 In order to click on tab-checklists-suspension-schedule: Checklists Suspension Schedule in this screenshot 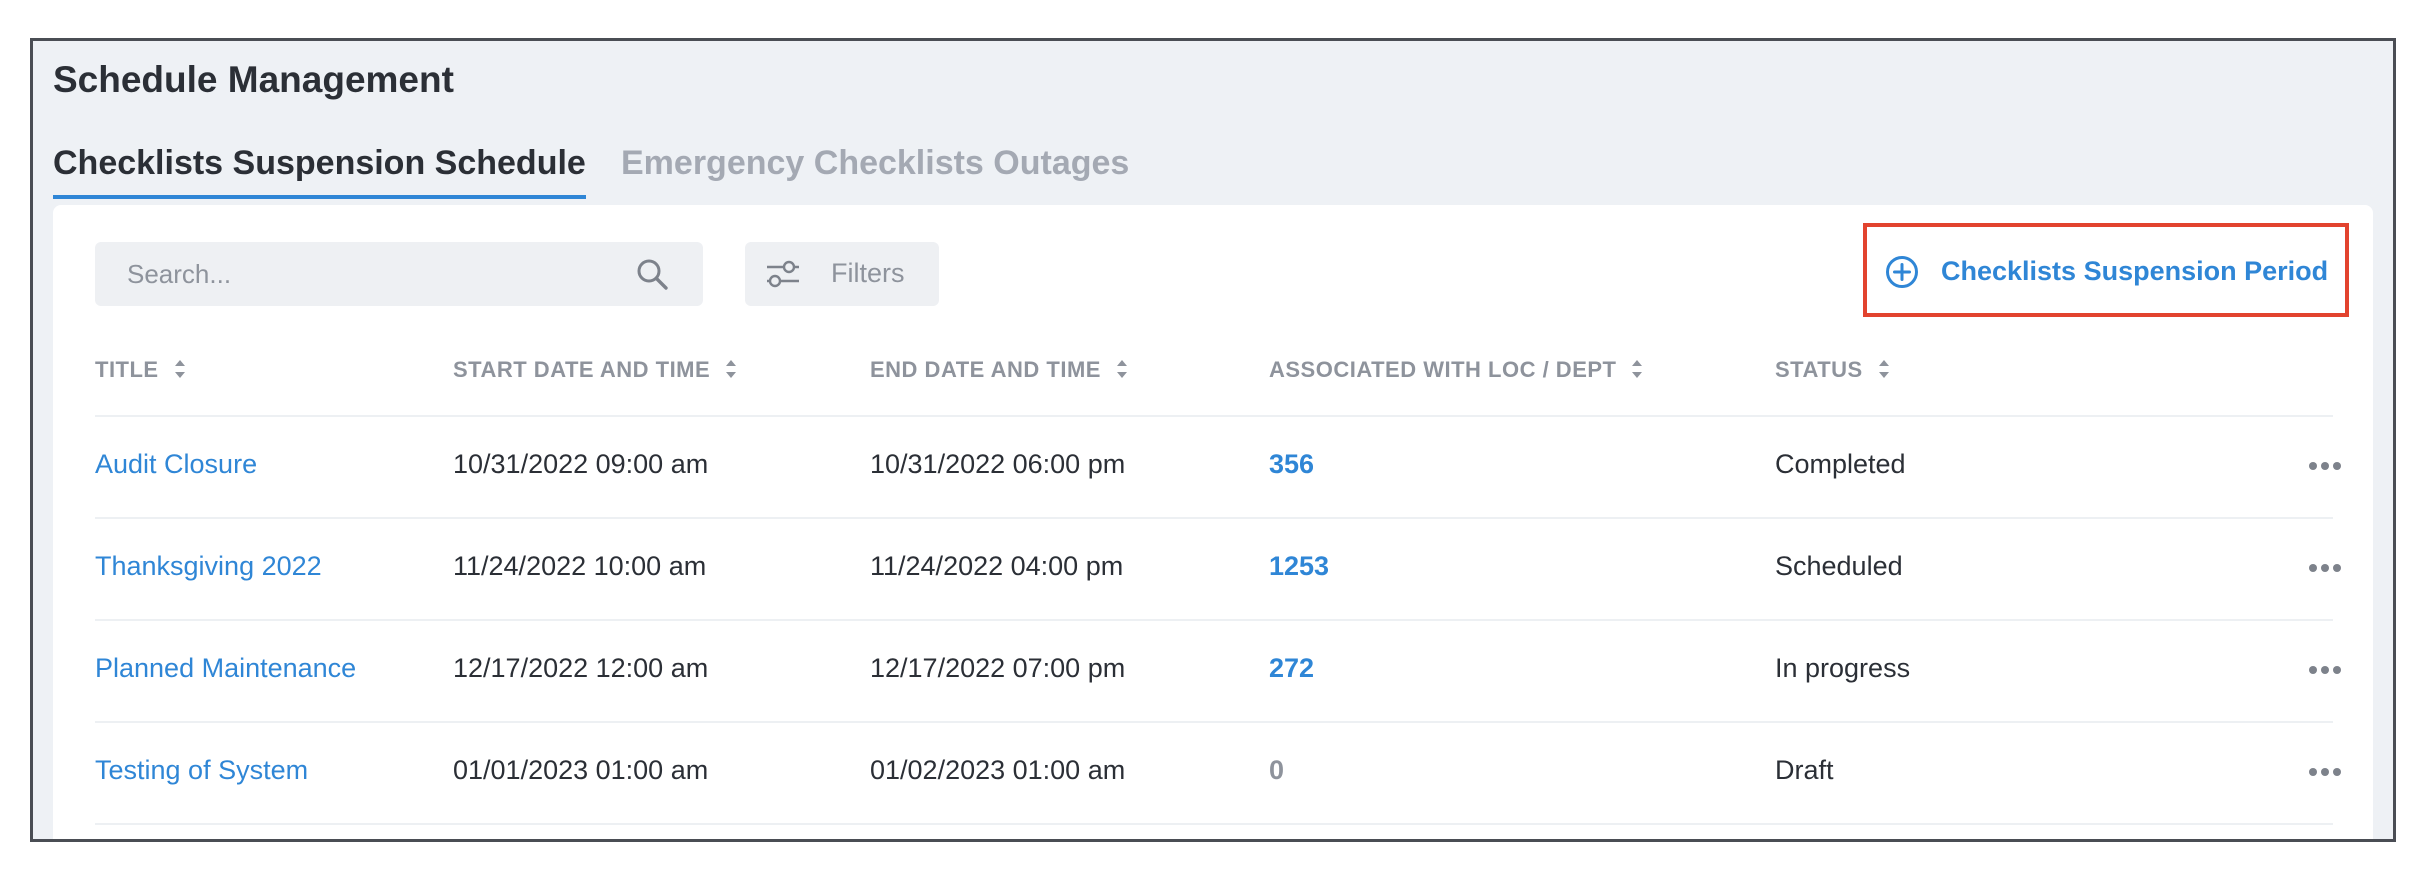, I will do `click(319, 171)`.